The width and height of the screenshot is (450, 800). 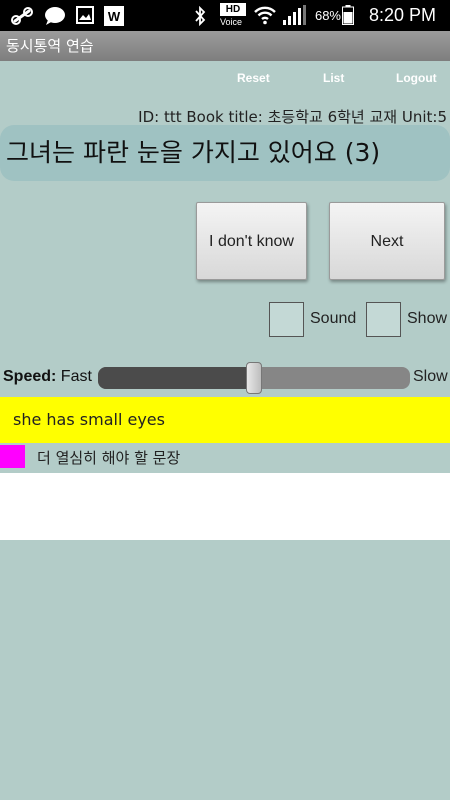 I want to click on app-title: 동시통역 연습, so click(x=50, y=46).